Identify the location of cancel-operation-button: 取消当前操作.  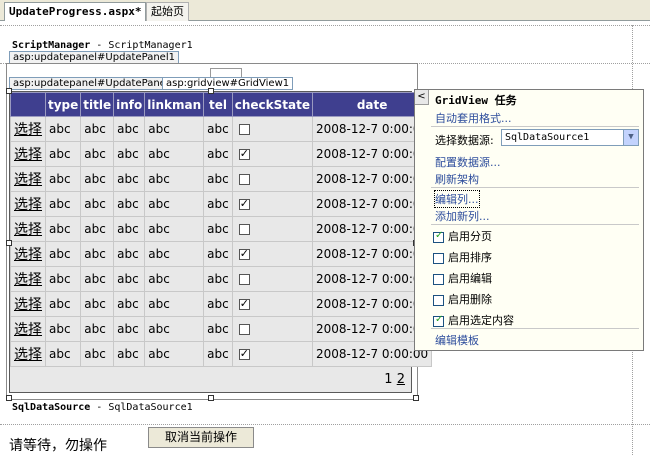
(201, 437).